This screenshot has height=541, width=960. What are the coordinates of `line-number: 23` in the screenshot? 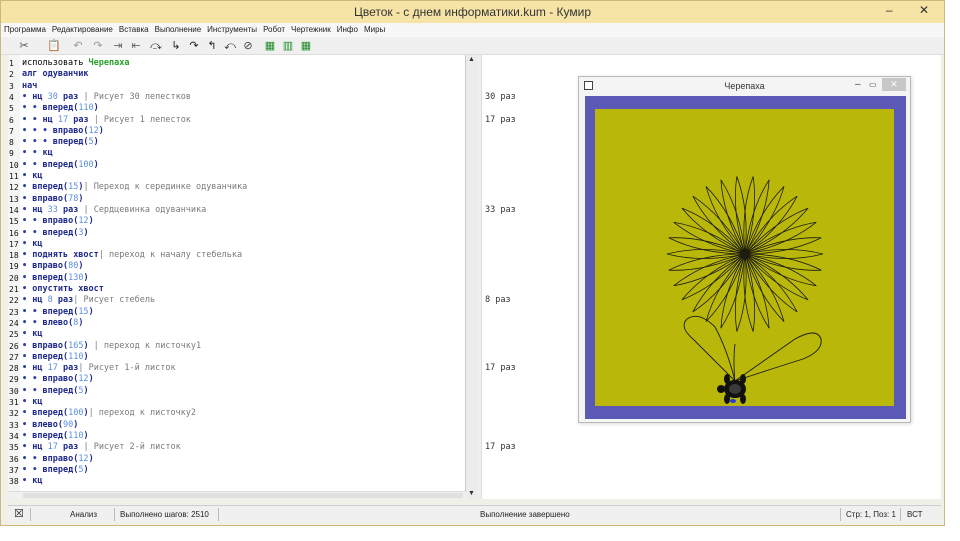 It's located at (14, 312).